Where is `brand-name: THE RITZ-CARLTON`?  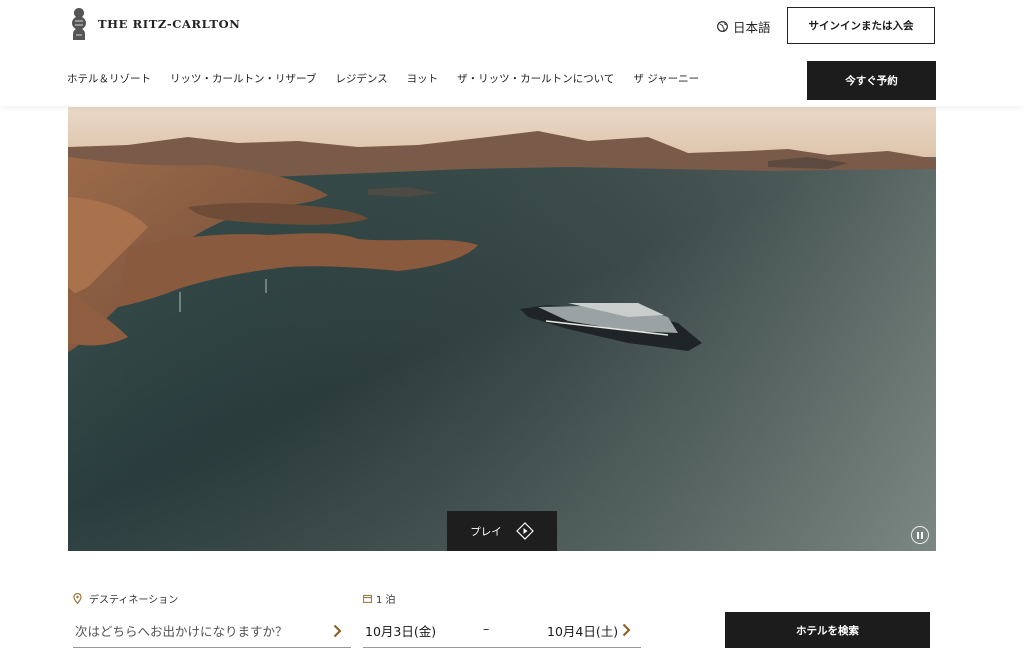 brand-name: THE RITZ-CARLTON is located at coordinates (169, 24).